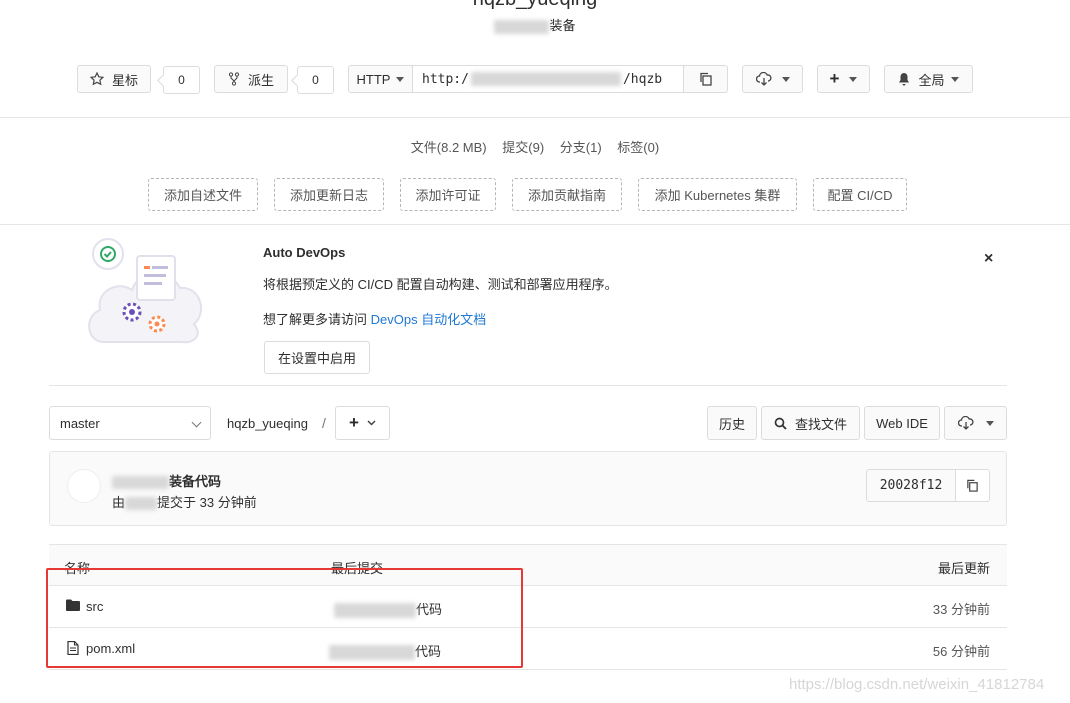  I want to click on history-button: 历史, so click(732, 423).